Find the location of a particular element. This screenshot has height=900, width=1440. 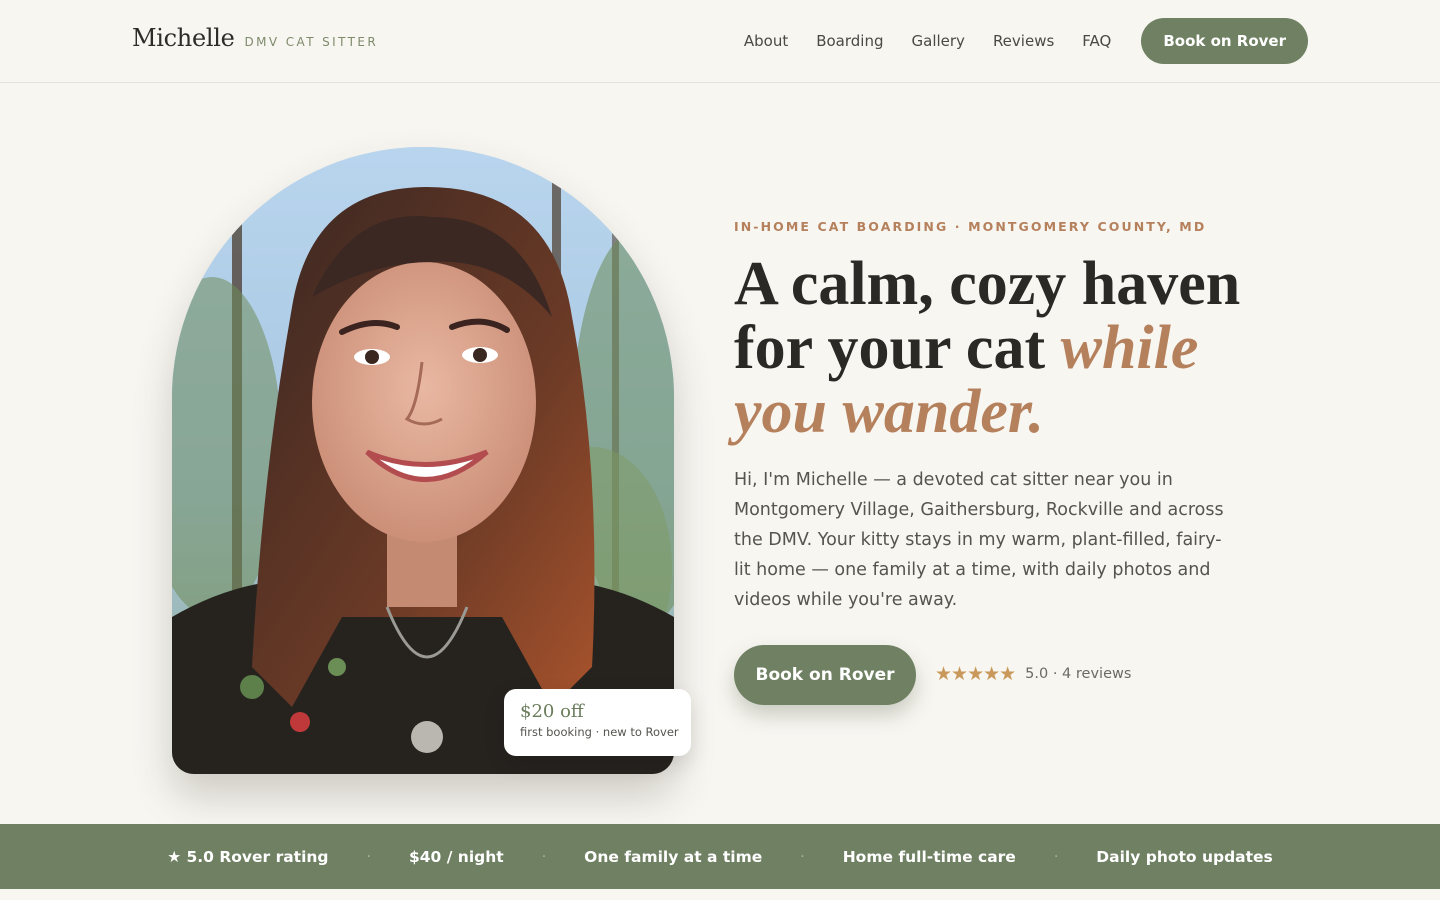

nav-link-reviews: Reviews is located at coordinates (1023, 41).